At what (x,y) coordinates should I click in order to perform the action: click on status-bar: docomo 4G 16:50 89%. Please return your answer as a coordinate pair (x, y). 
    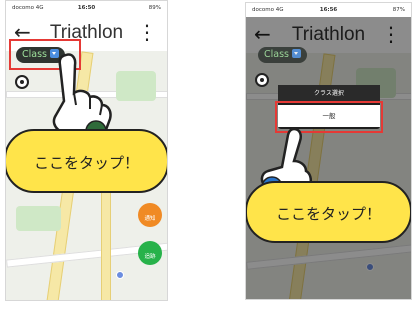
    Looking at the image, I should click on (86, 8).